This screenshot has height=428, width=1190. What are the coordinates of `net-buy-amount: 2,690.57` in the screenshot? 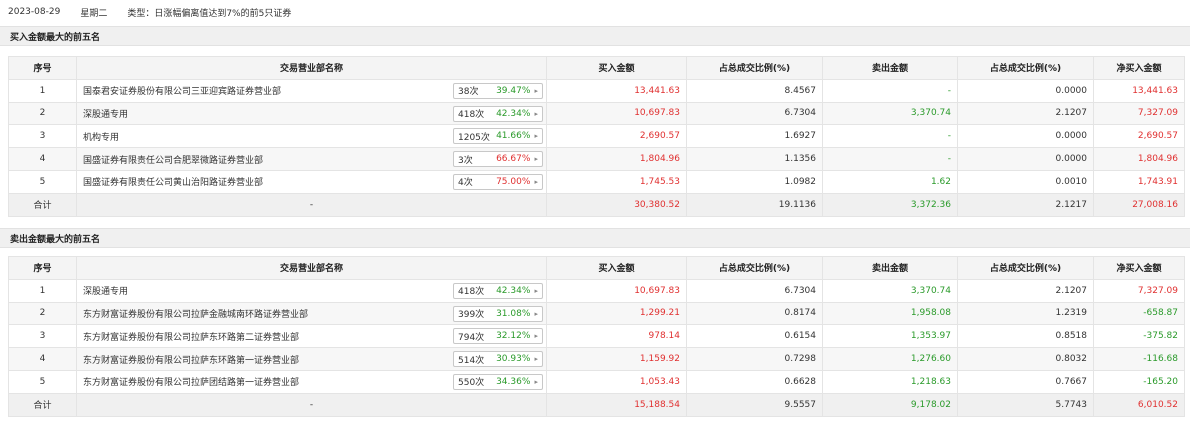 It's located at (1139, 136).